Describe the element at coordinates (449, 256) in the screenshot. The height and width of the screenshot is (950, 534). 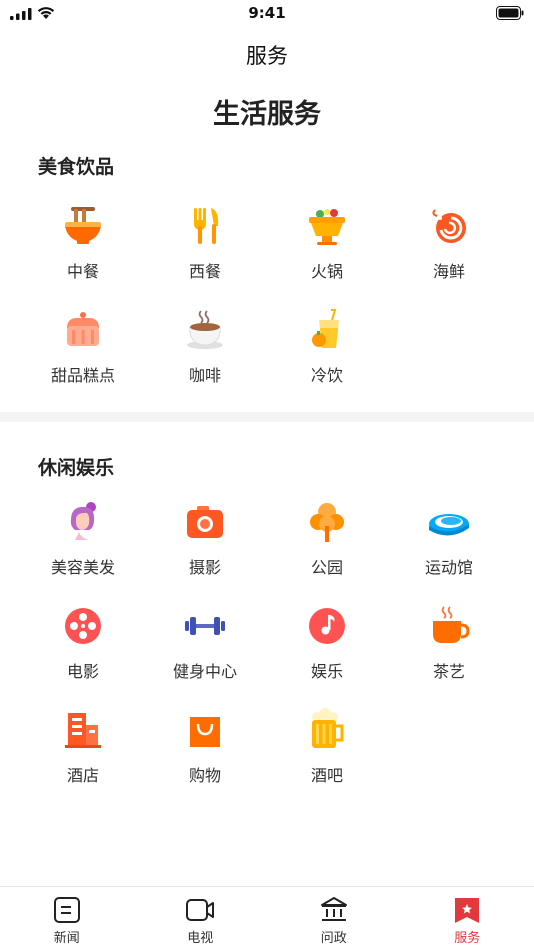
I see `service-item: 海鲜` at that location.